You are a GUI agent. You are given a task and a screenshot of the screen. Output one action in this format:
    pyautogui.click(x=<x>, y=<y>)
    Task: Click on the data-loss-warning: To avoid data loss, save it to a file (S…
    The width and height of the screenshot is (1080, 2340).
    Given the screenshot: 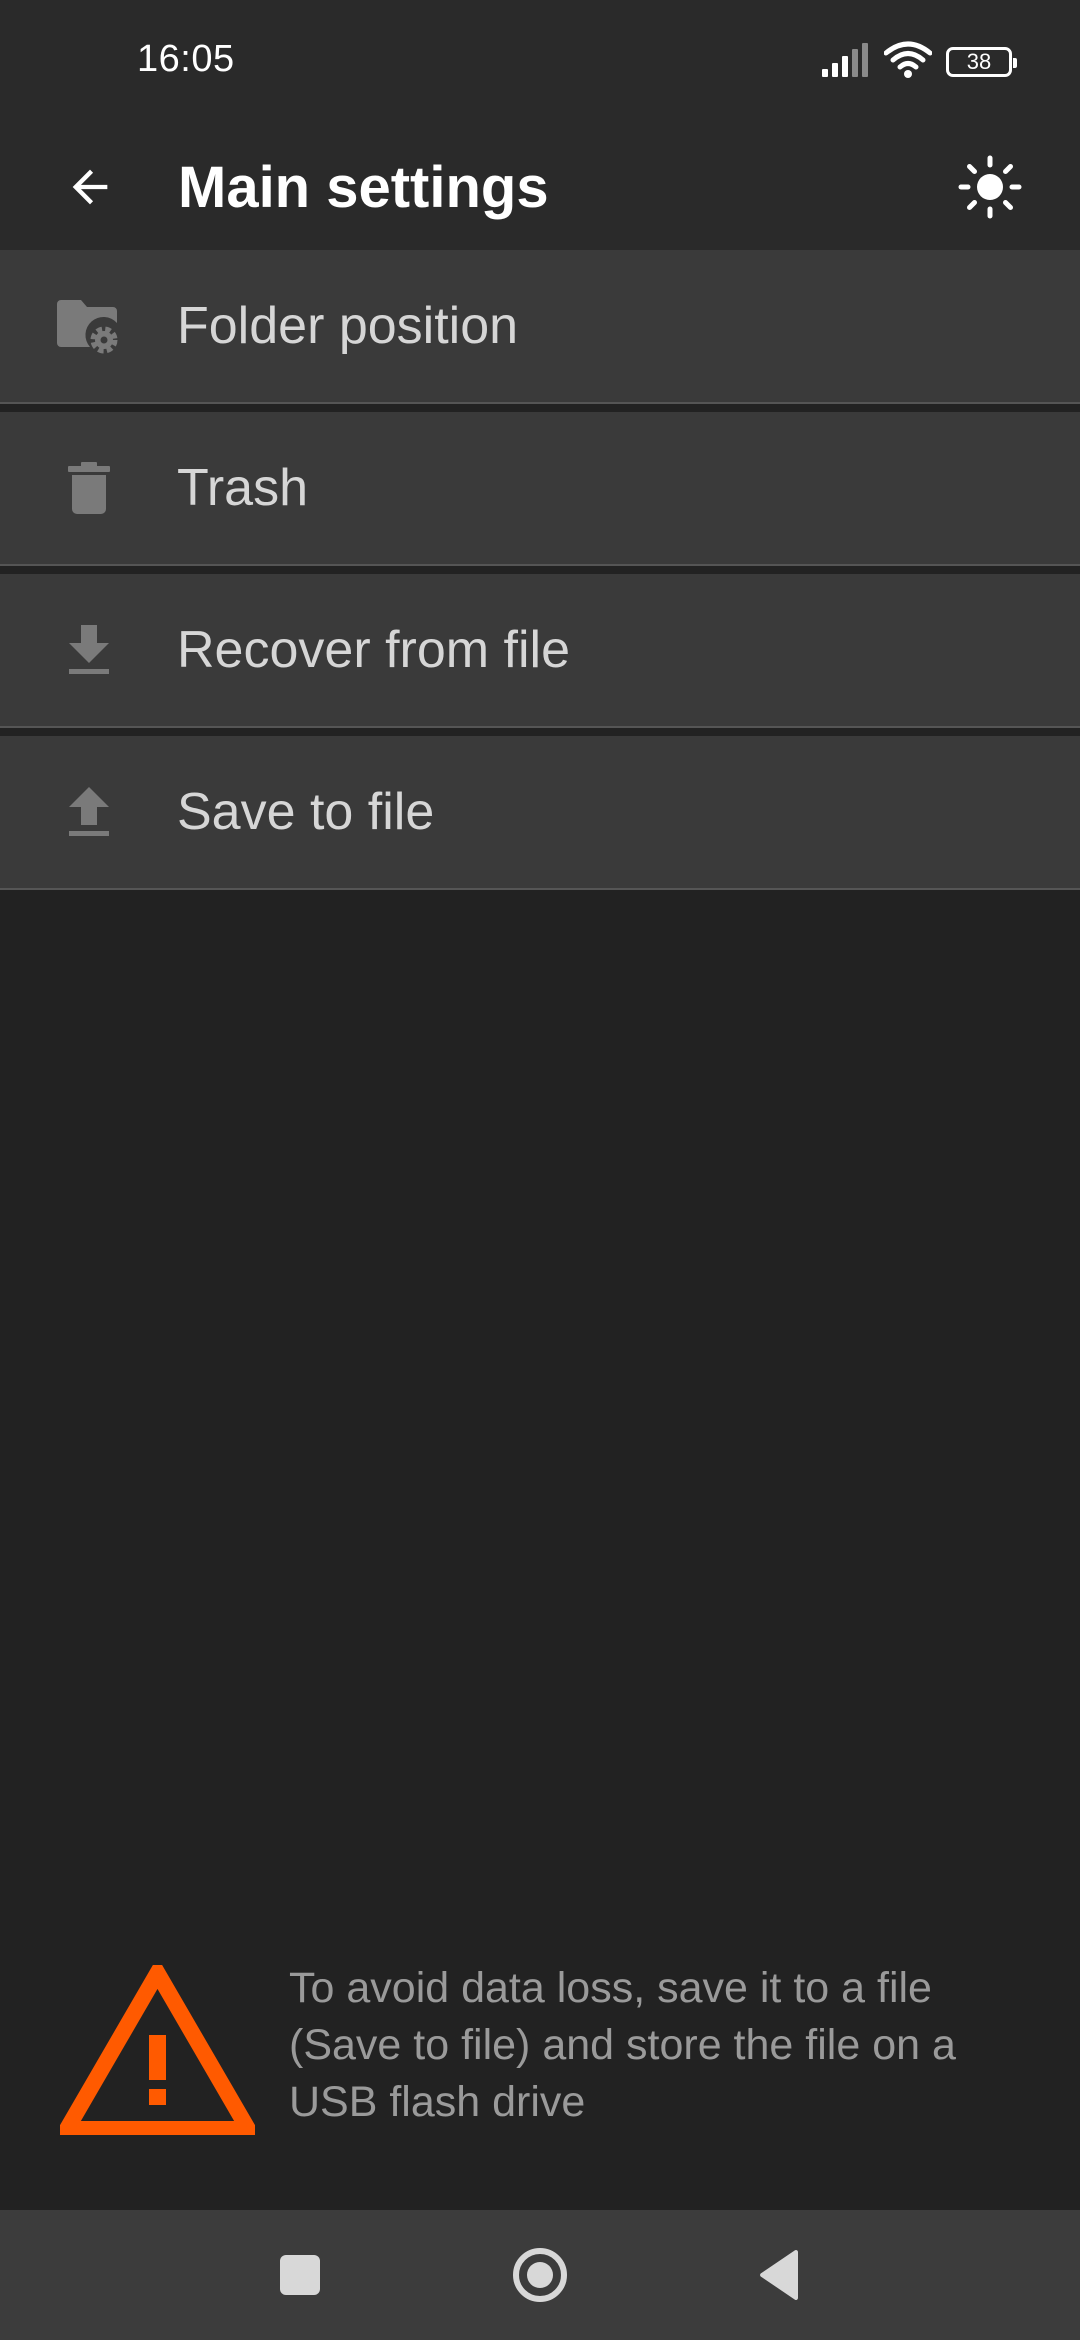 What is the action you would take?
    pyautogui.click(x=540, y=2050)
    